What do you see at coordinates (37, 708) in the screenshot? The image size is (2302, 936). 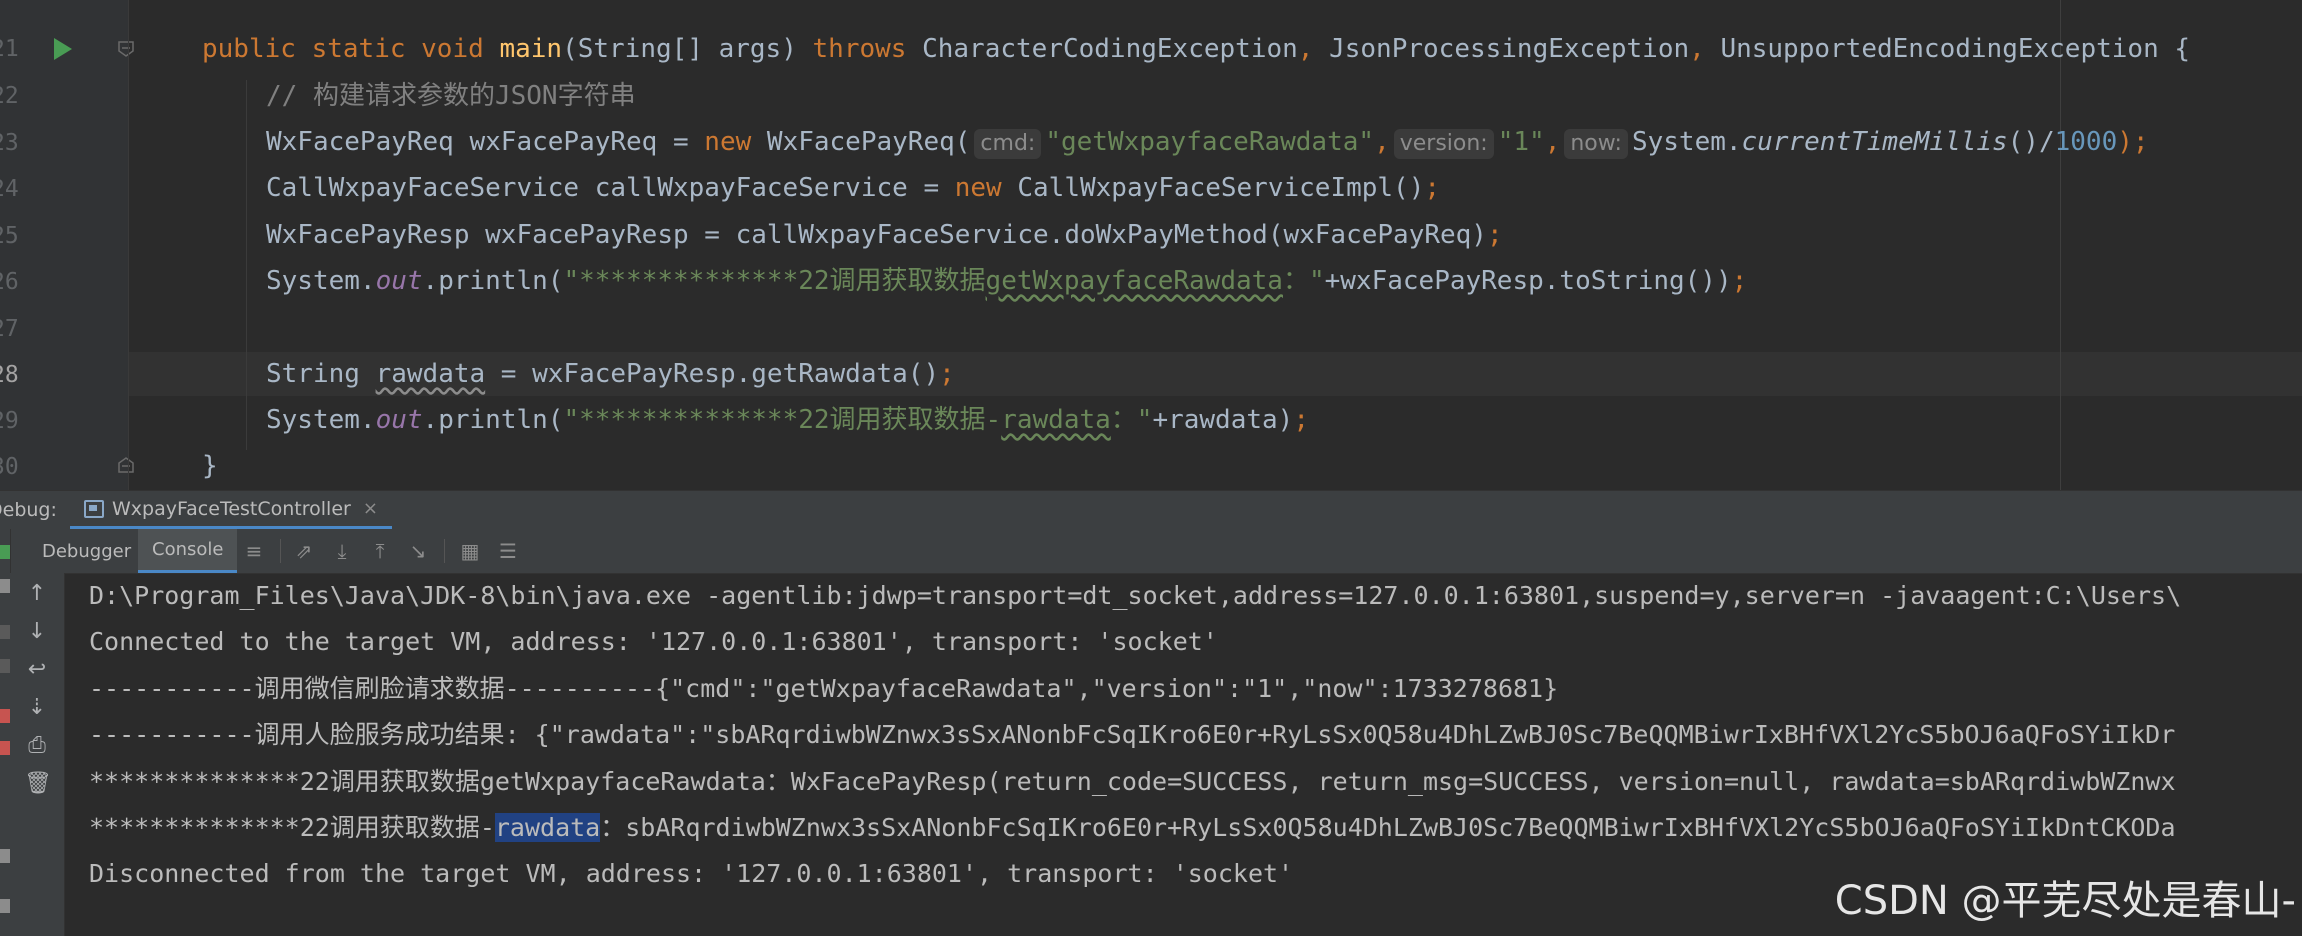 I see `scroll-to-end-icon: ⇣` at bounding box center [37, 708].